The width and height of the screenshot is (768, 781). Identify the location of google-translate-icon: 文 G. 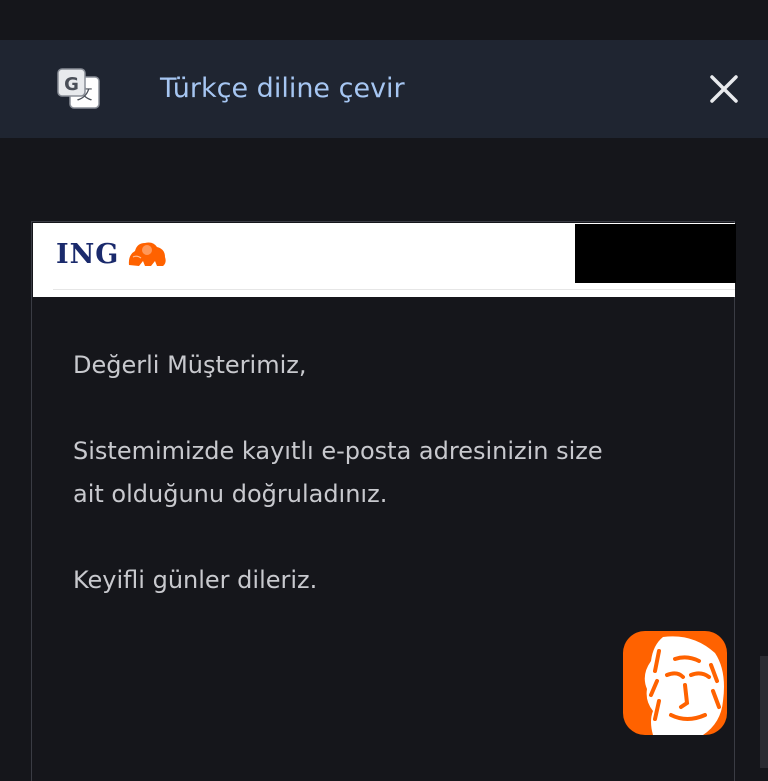
(79, 89).